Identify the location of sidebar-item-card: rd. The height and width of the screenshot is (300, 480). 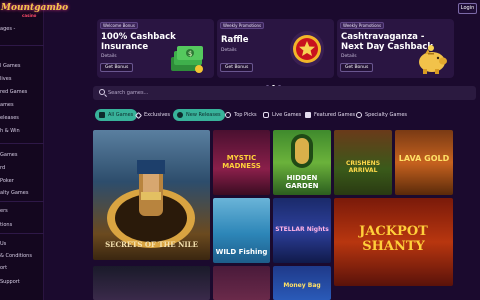
(2, 168).